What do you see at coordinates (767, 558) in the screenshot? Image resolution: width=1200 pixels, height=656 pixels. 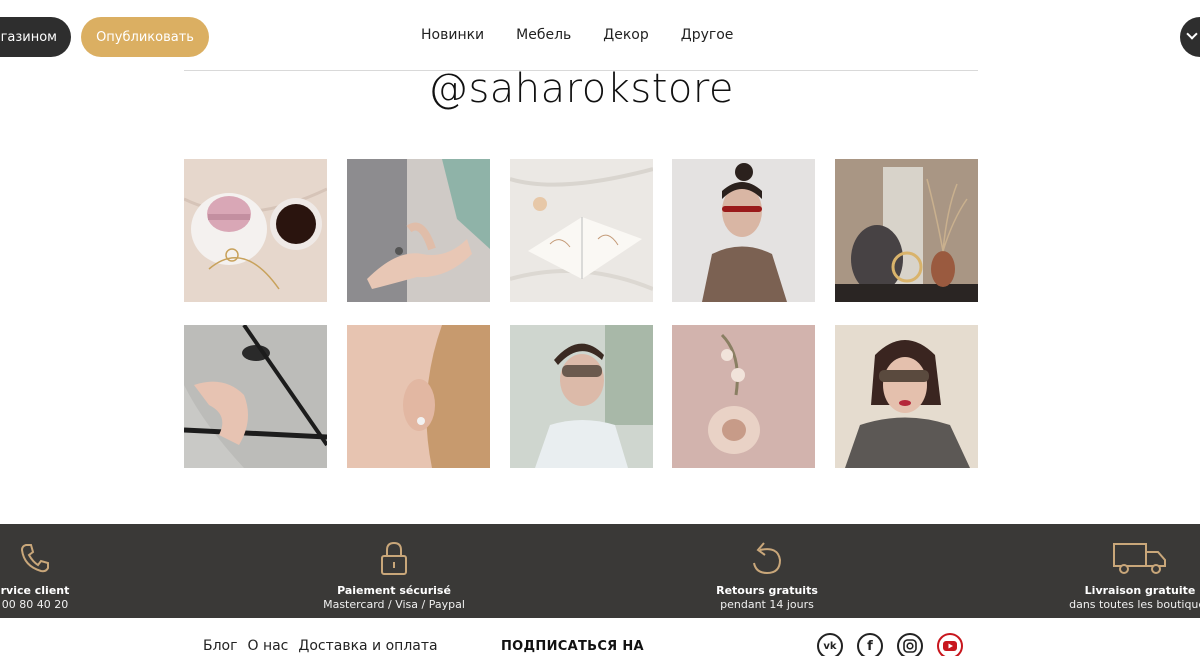 I see `return-arrow-icon` at bounding box center [767, 558].